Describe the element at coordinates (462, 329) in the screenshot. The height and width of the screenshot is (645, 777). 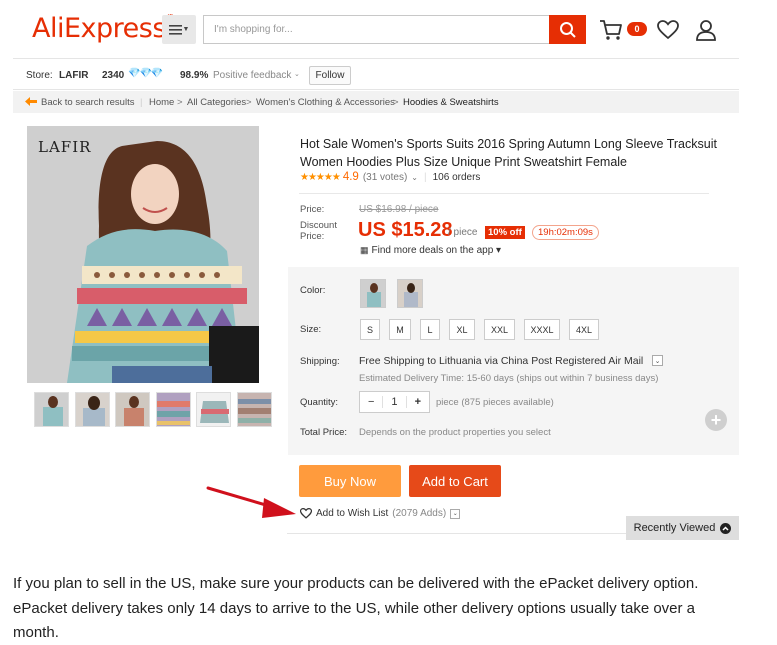
I see `size-option-xl: XL` at that location.